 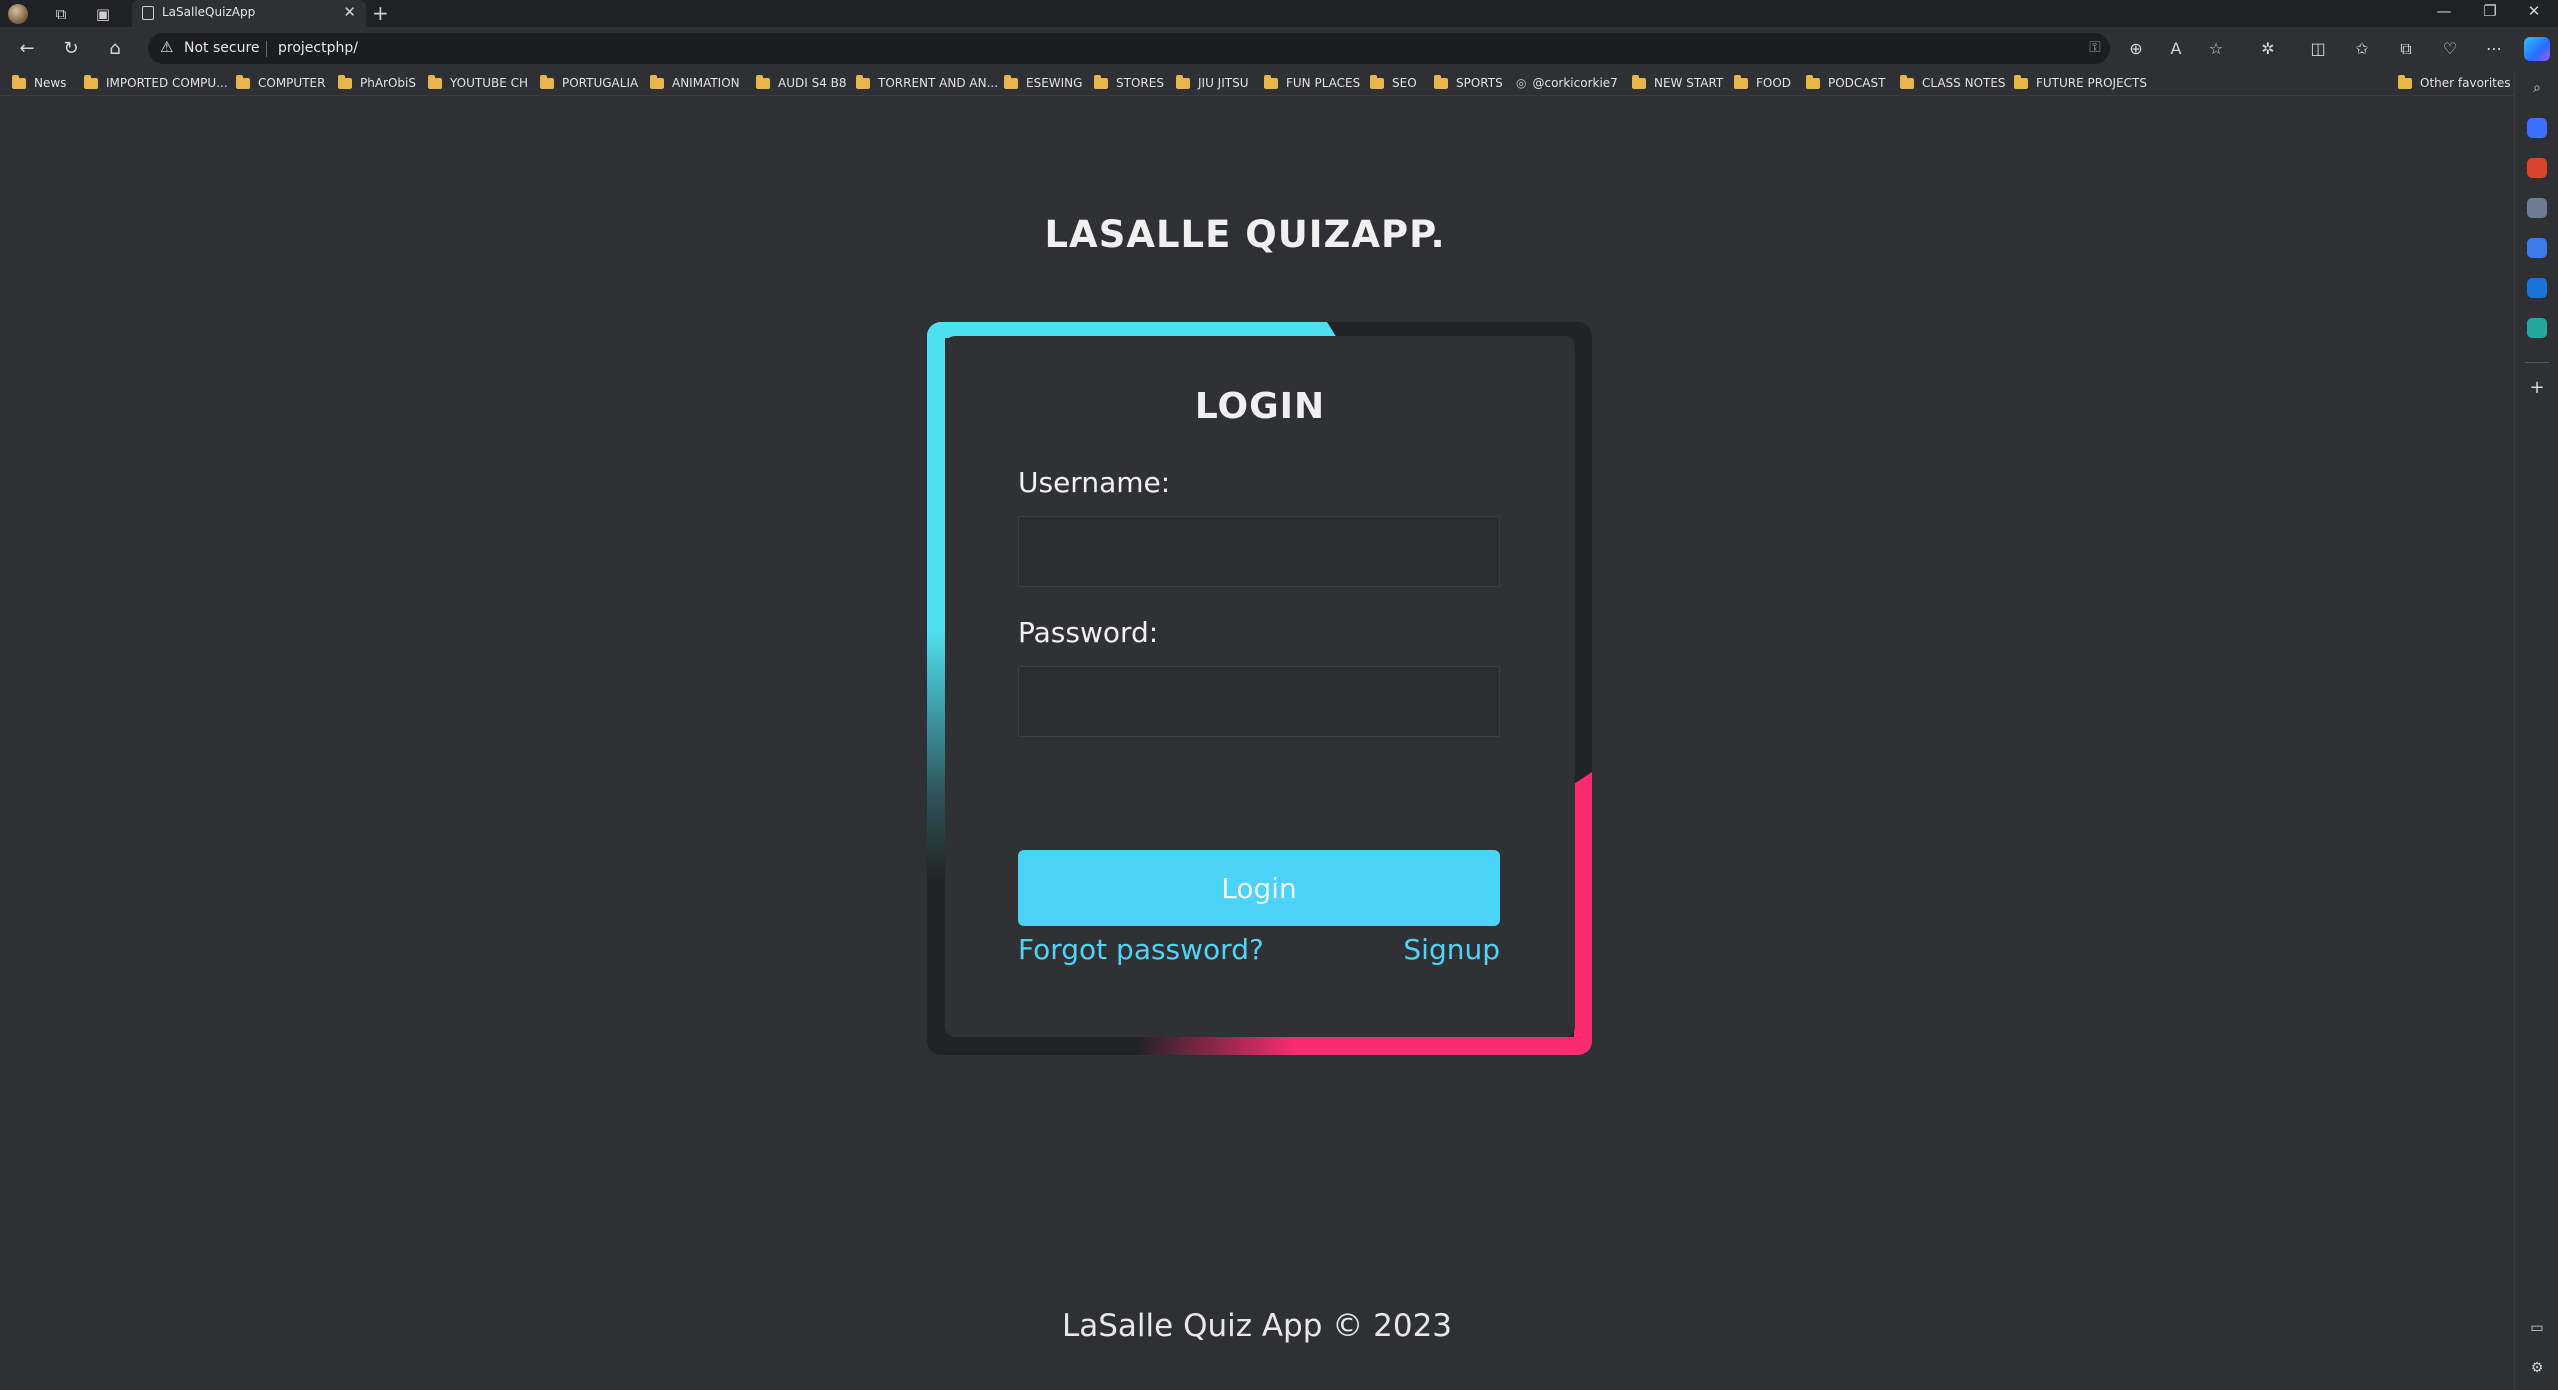 What do you see at coordinates (1451, 949) in the screenshot?
I see `signup-link: Signup` at bounding box center [1451, 949].